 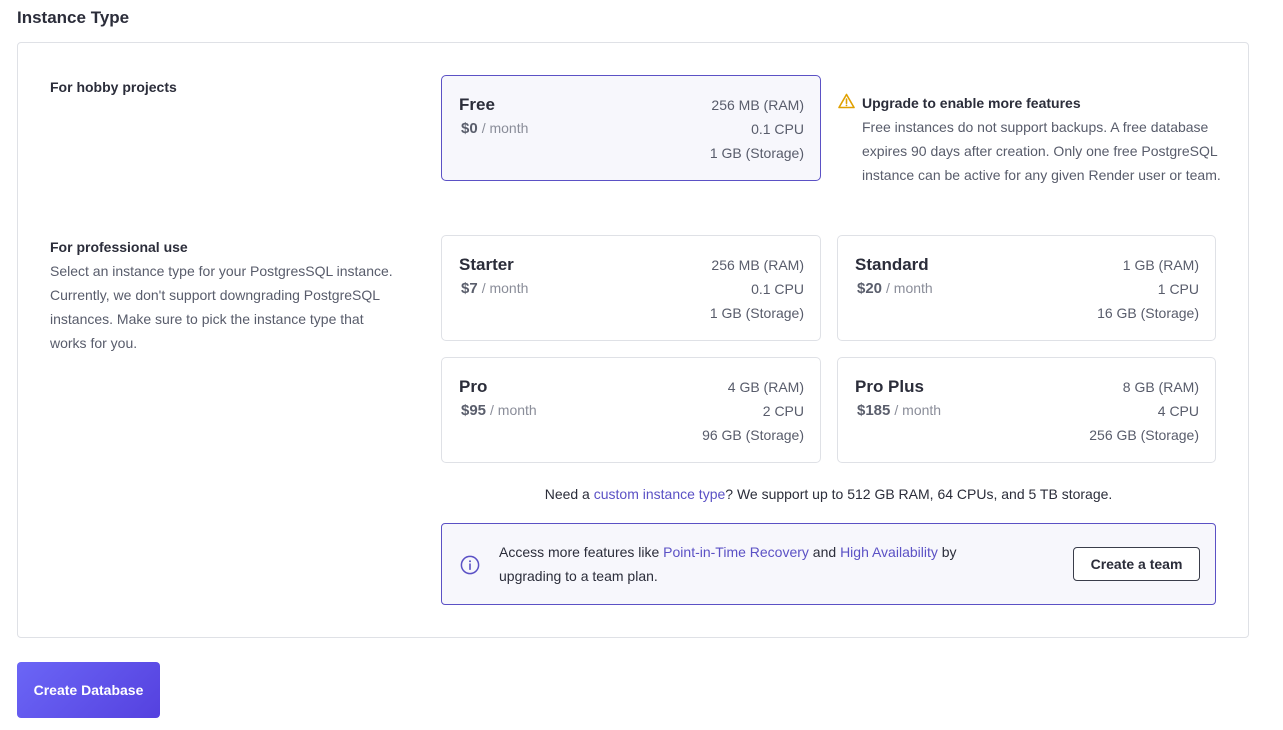 What do you see at coordinates (846, 101) in the screenshot?
I see `warning-triangle-icon` at bounding box center [846, 101].